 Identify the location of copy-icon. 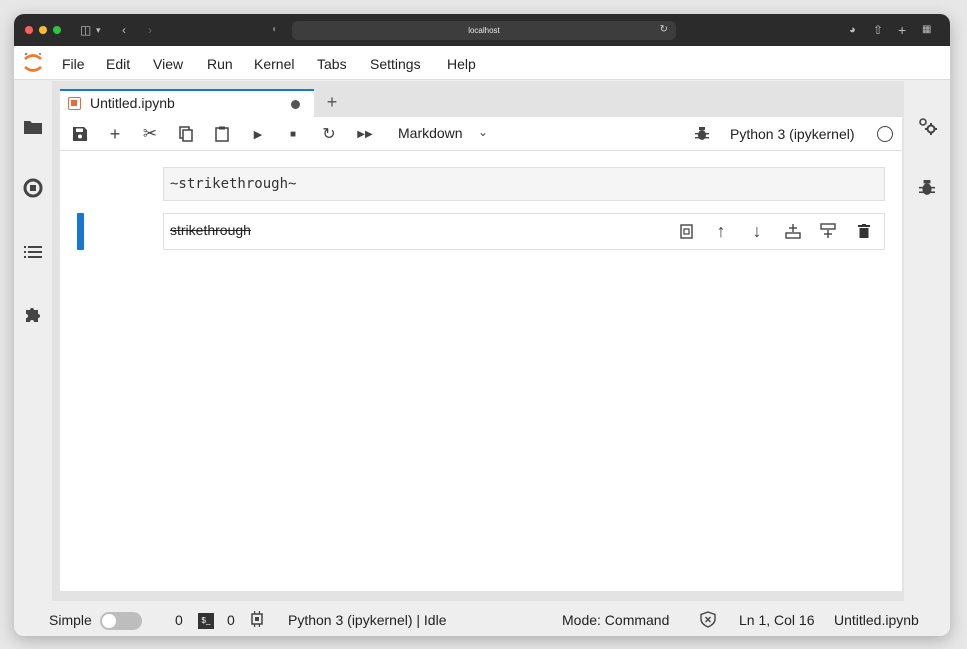
(186, 134).